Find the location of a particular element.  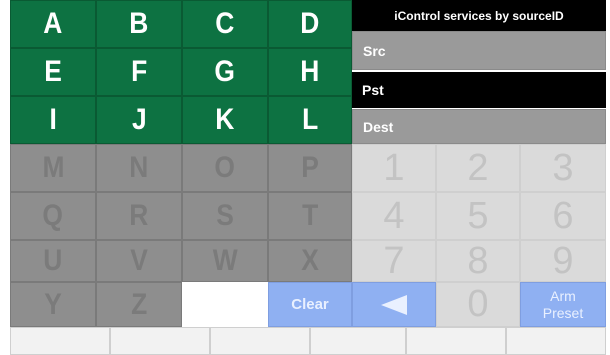

key-label: U is located at coordinates (53, 260).